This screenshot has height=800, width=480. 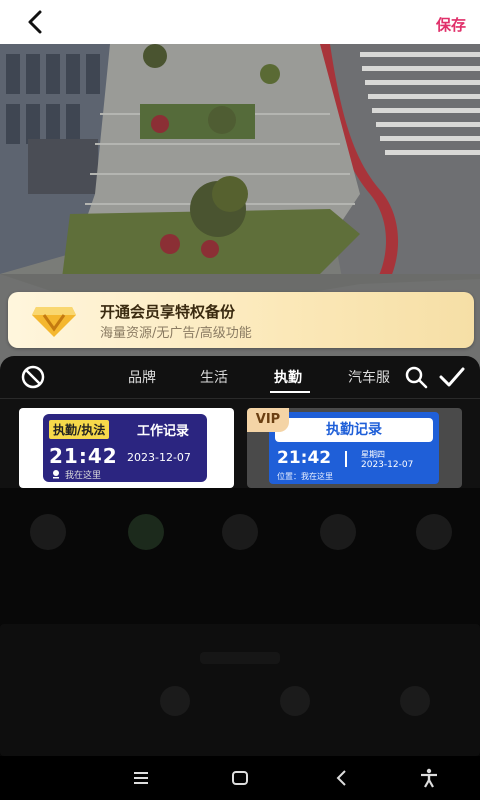 I want to click on accessibility-icon, so click(x=429, y=778).